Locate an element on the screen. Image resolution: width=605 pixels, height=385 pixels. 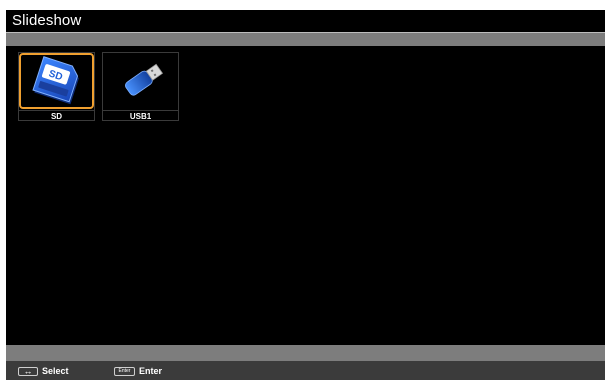
status-bar is located at coordinates (305, 353).